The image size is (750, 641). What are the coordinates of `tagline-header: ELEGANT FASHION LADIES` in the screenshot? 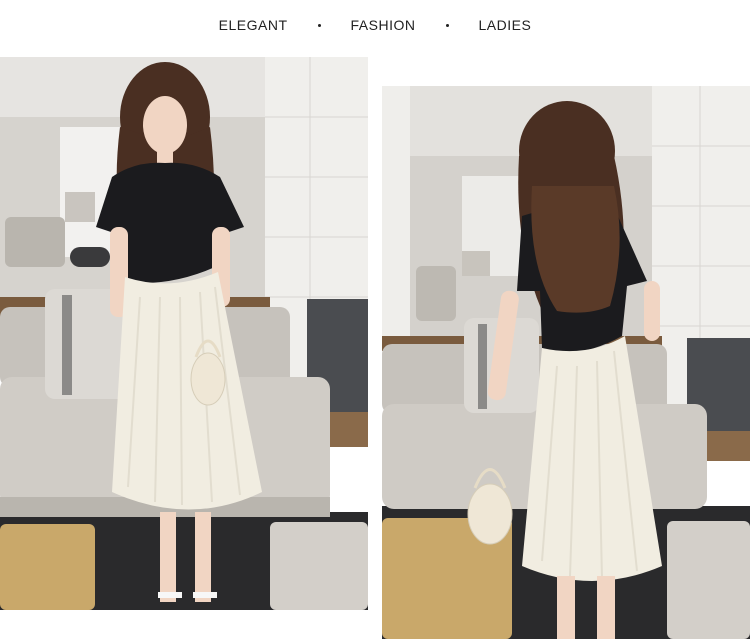 It's located at (375, 25).